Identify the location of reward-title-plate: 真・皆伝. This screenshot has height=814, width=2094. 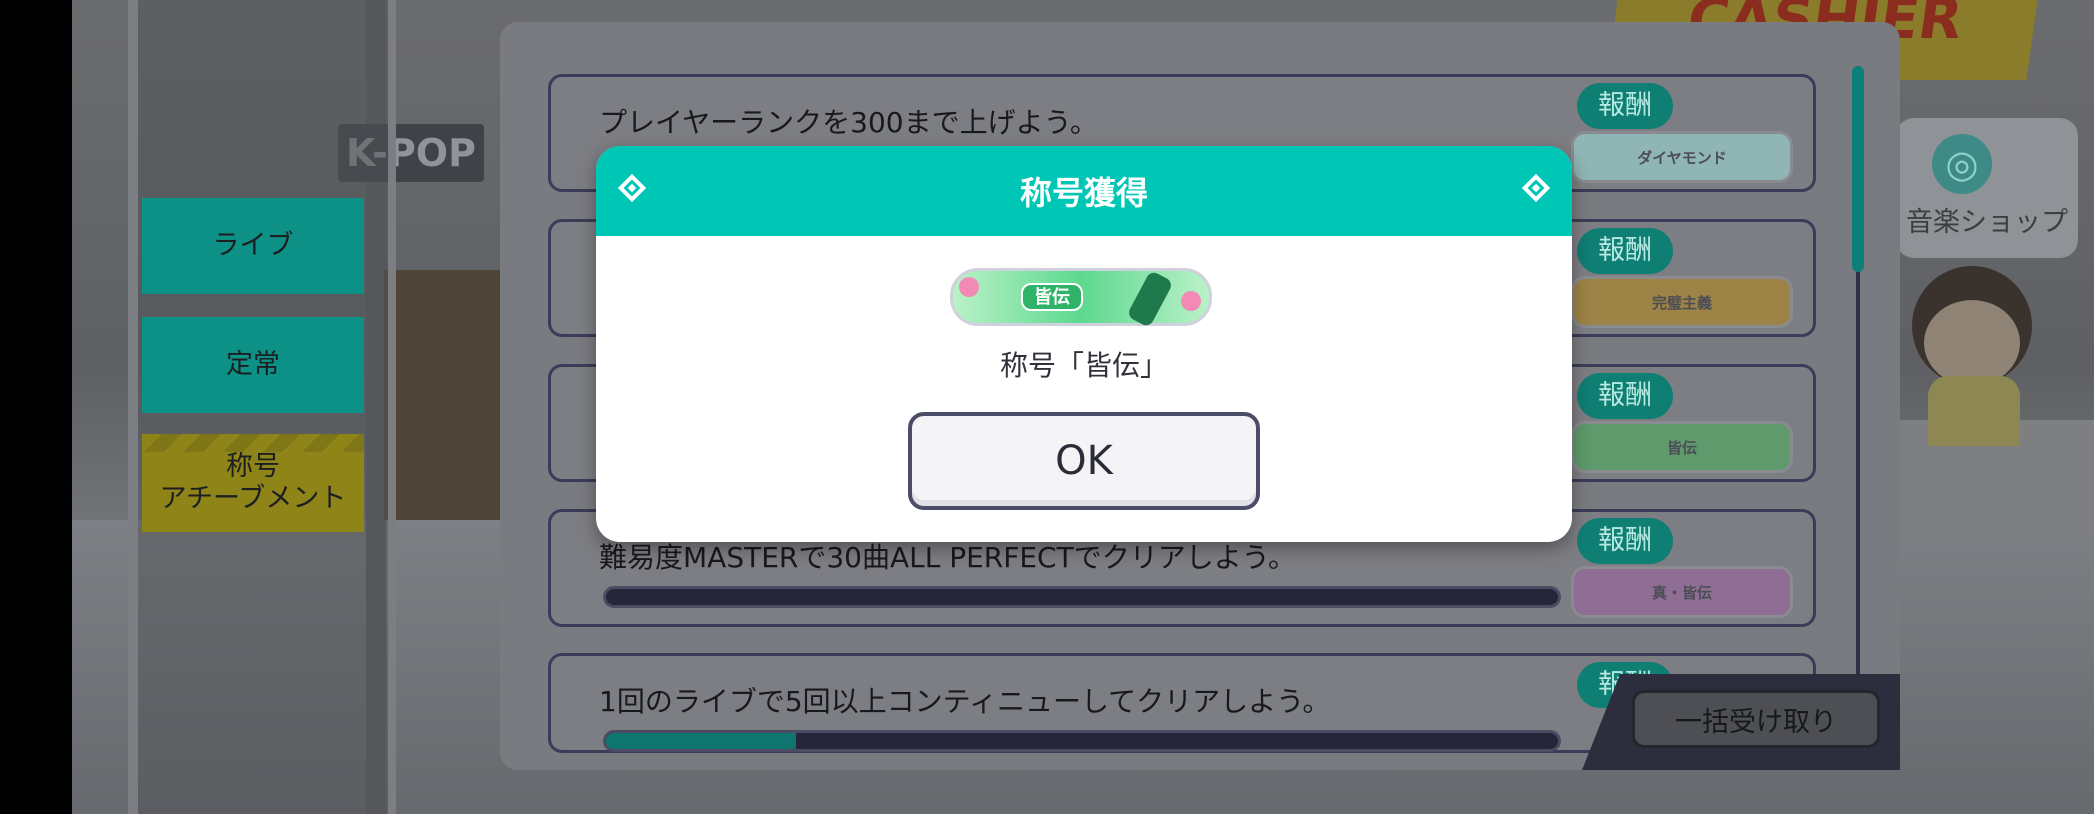
(1682, 592).